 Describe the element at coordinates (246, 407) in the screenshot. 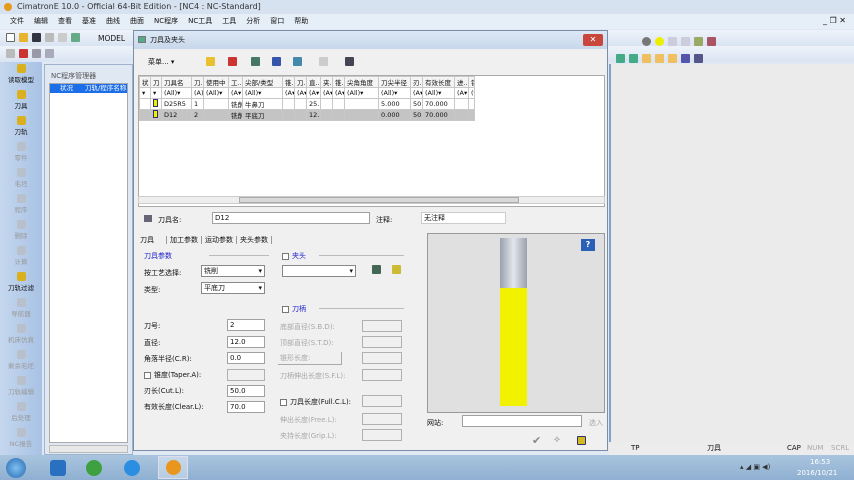

I see `clear-length-input: 70.0` at that location.